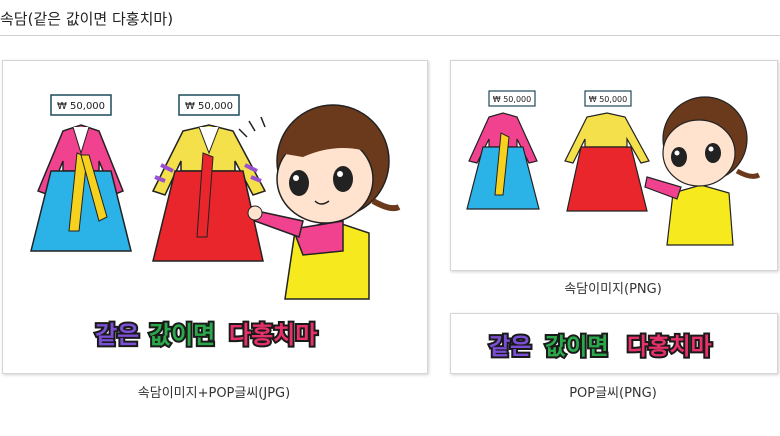 Image resolution: width=780 pixels, height=436 pixels. I want to click on caption-jpg: 속담이미지+POP글씨(JPG), so click(214, 393).